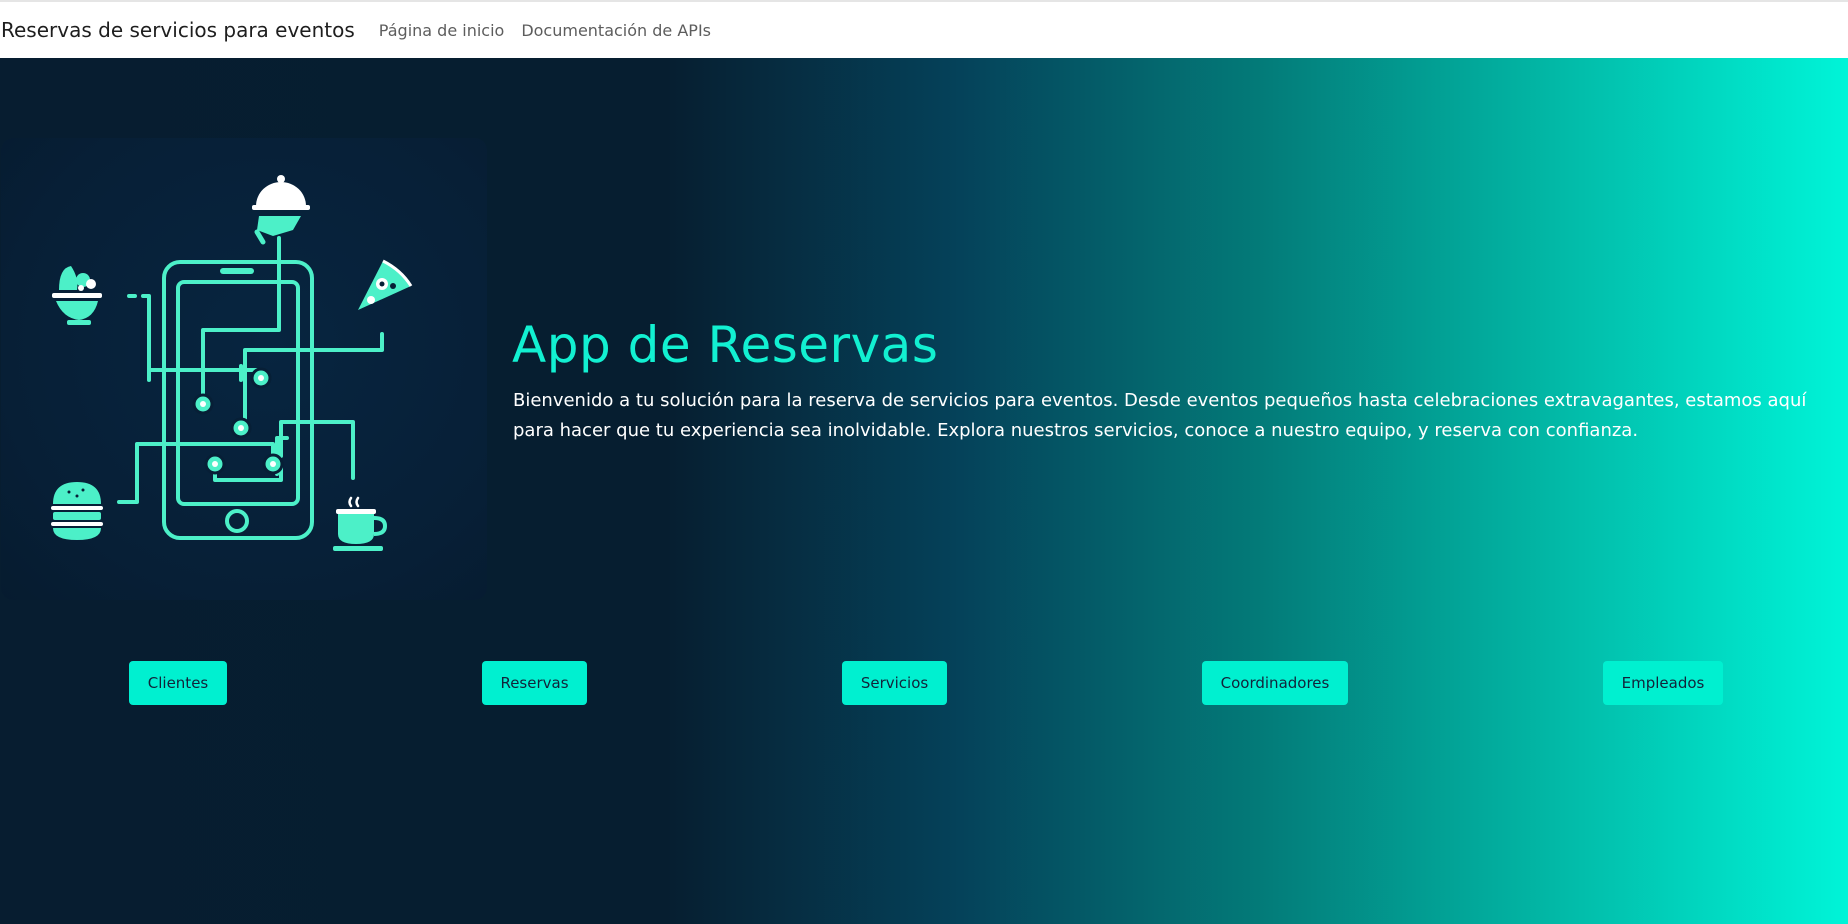  Describe the element at coordinates (77, 511) in the screenshot. I see `burger-icon` at that location.